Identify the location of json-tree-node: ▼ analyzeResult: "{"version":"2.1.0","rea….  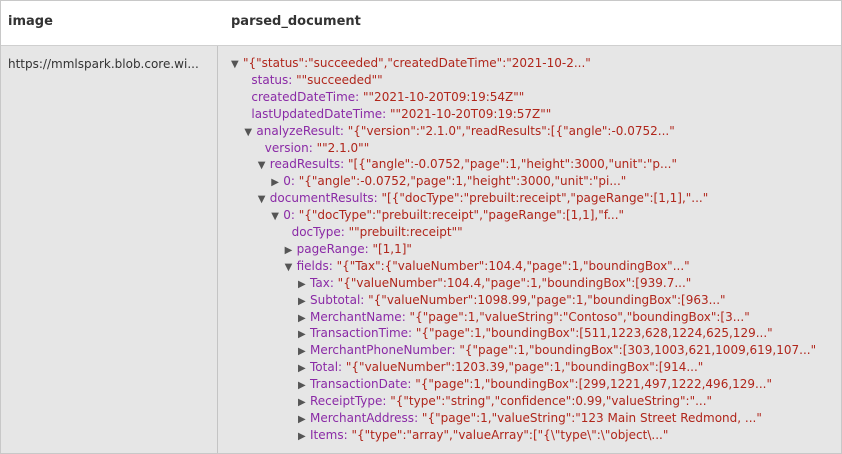
(459, 131).